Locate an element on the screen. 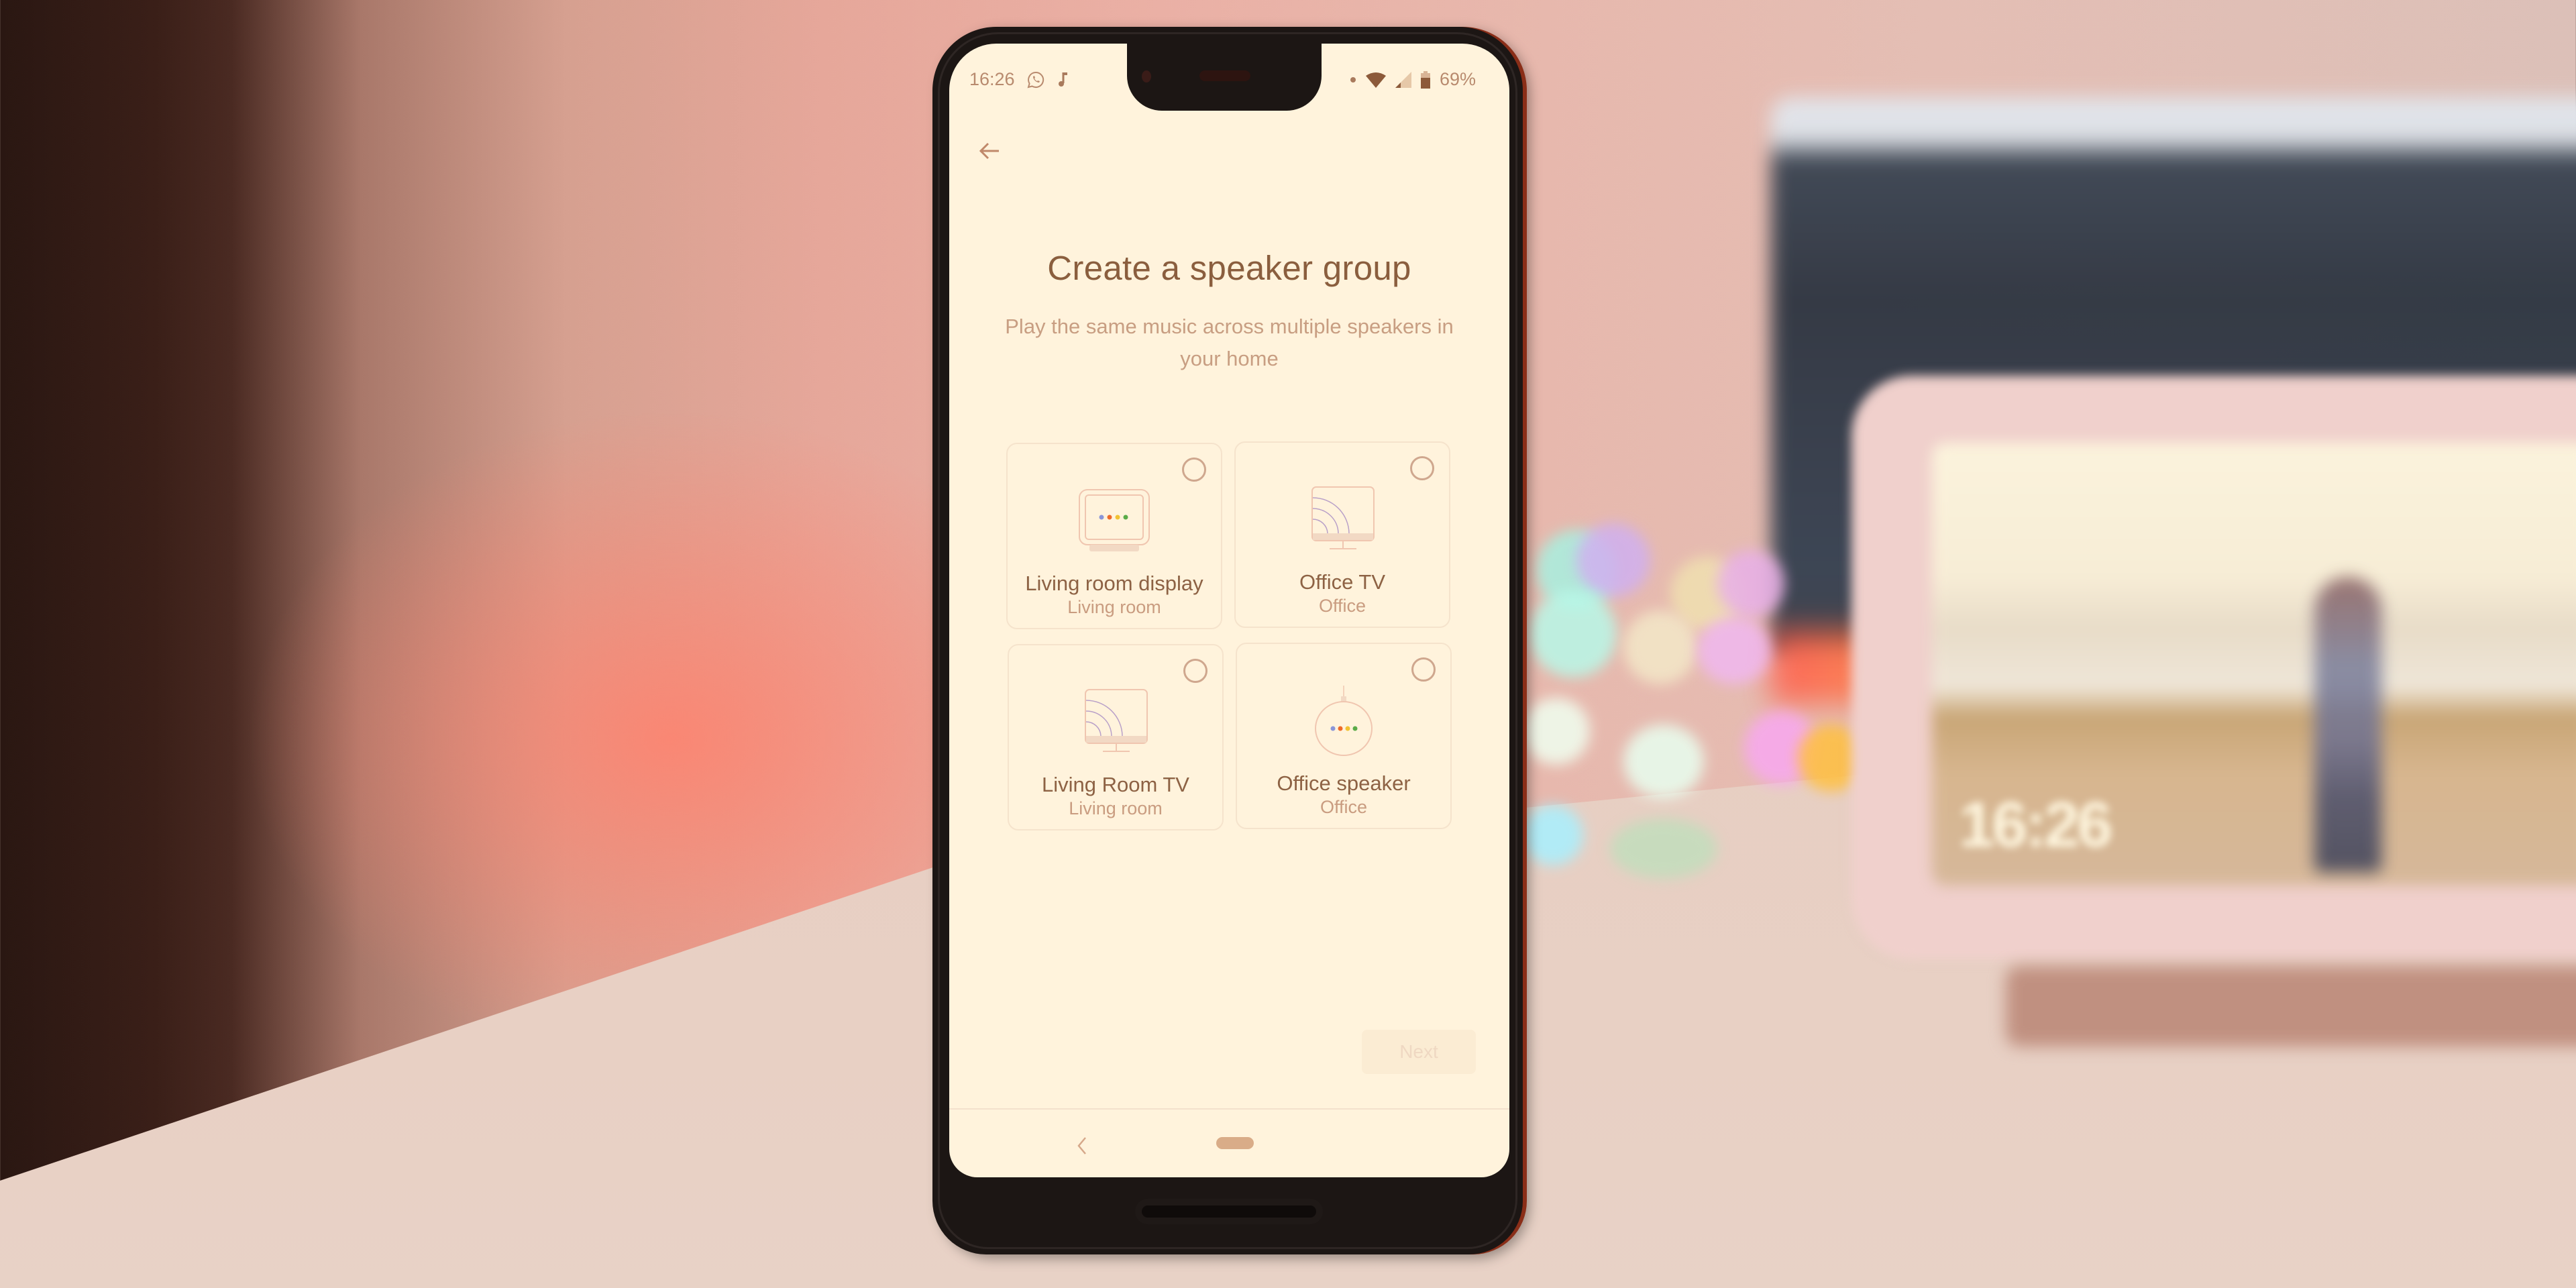 This screenshot has width=2576, height=1288. back-button is located at coordinates (989, 151).